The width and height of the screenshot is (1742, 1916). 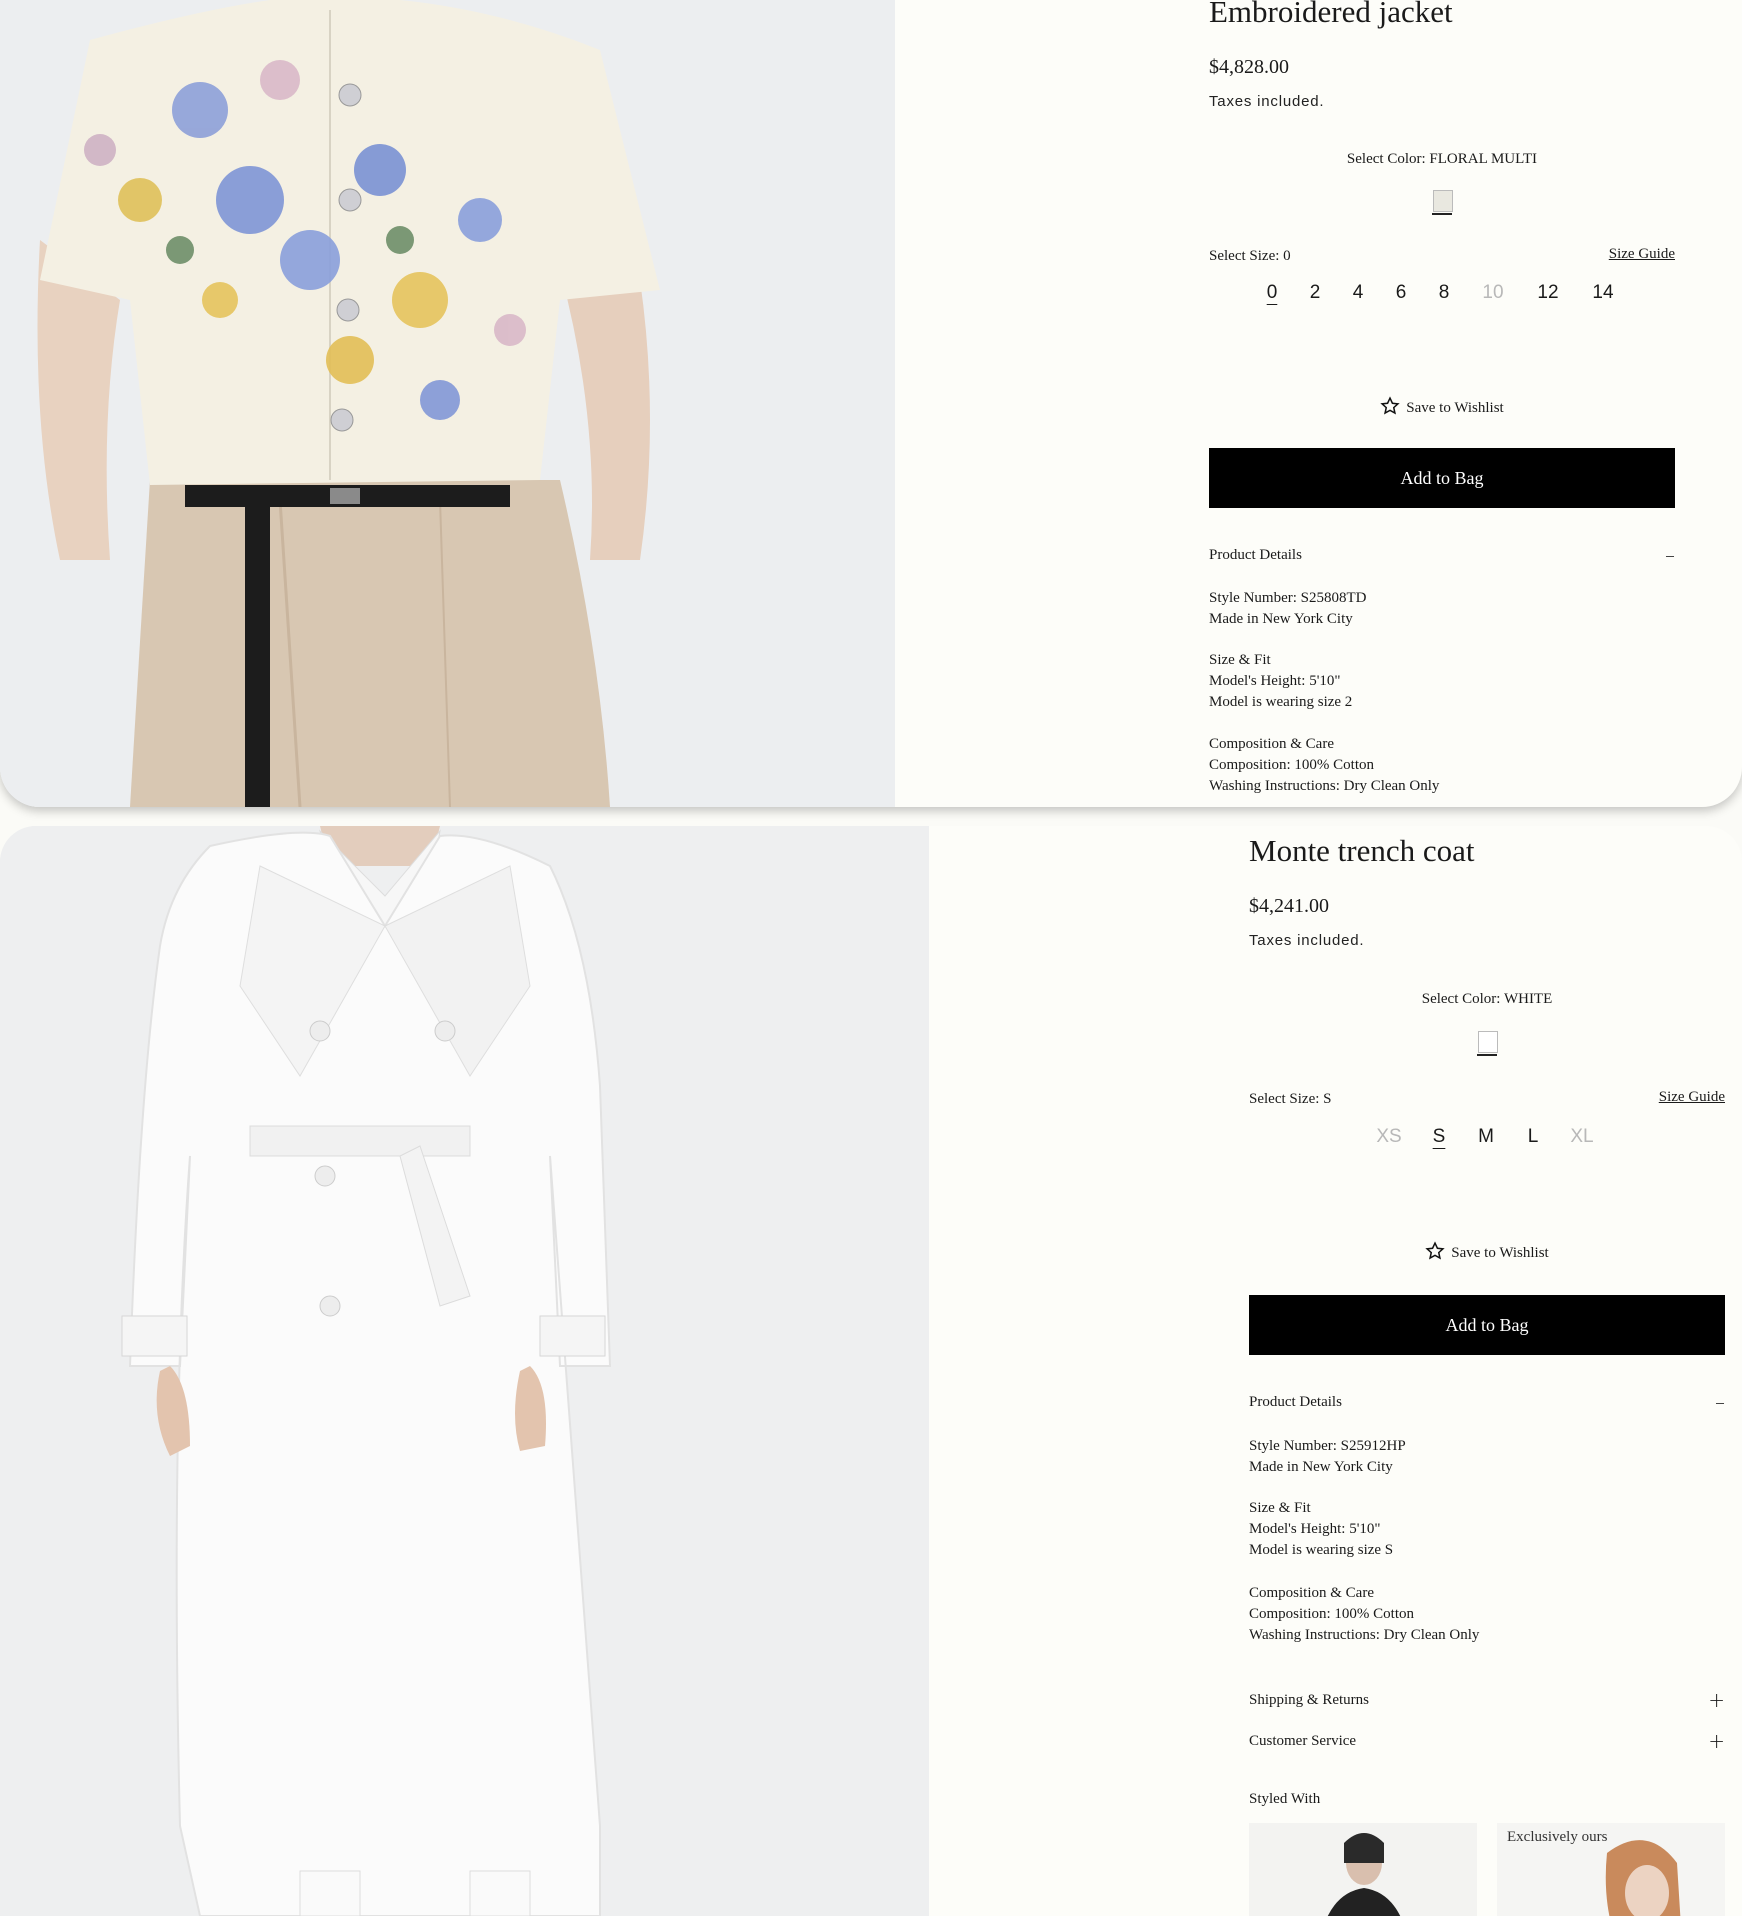 What do you see at coordinates (1362, 850) in the screenshot?
I see `product-title: Monte trench coat` at bounding box center [1362, 850].